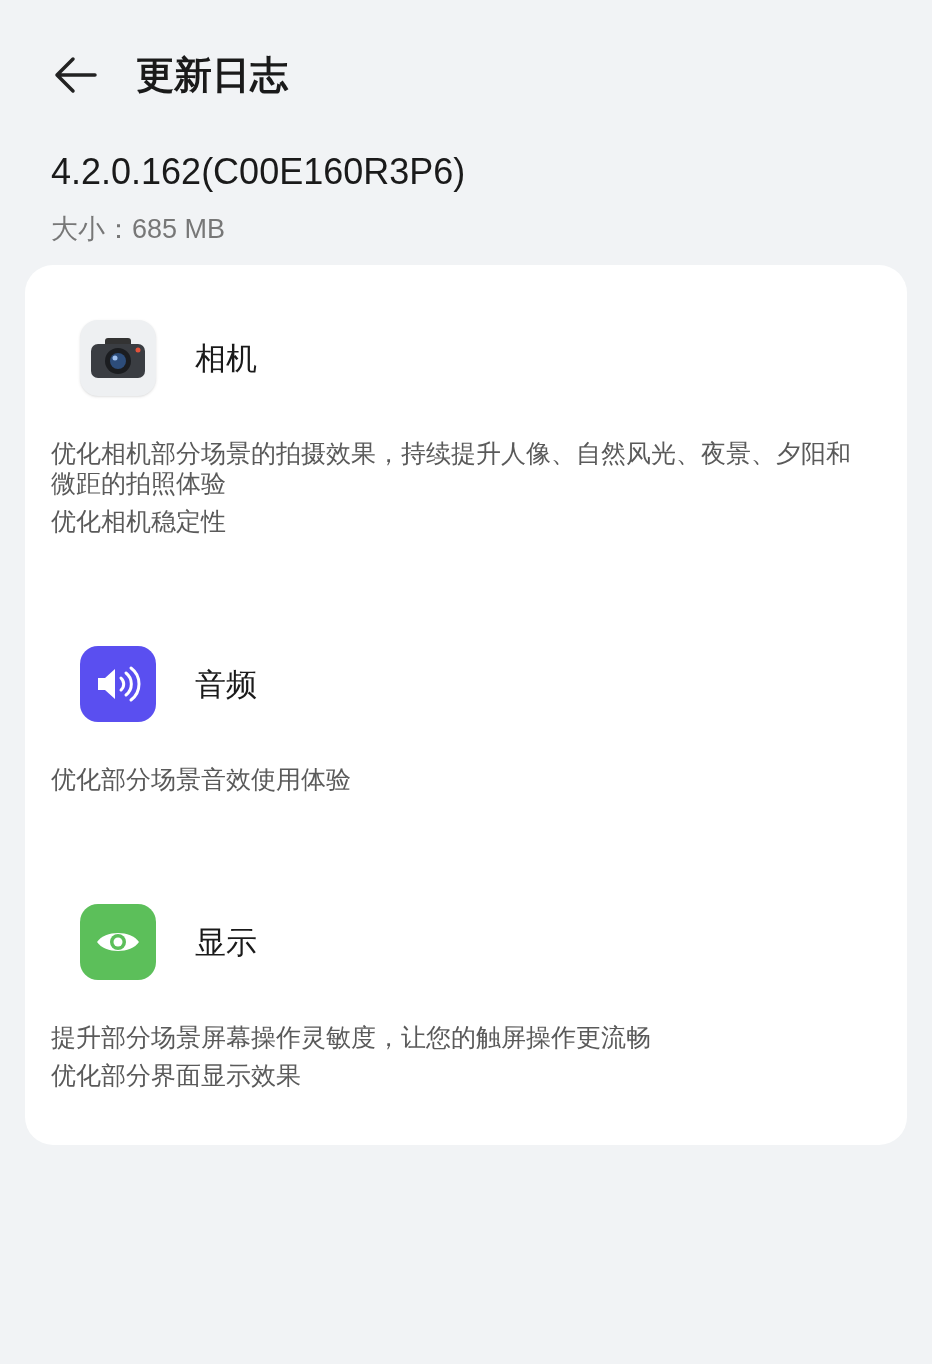 This screenshot has width=932, height=1364. I want to click on back-icon, so click(75, 75).